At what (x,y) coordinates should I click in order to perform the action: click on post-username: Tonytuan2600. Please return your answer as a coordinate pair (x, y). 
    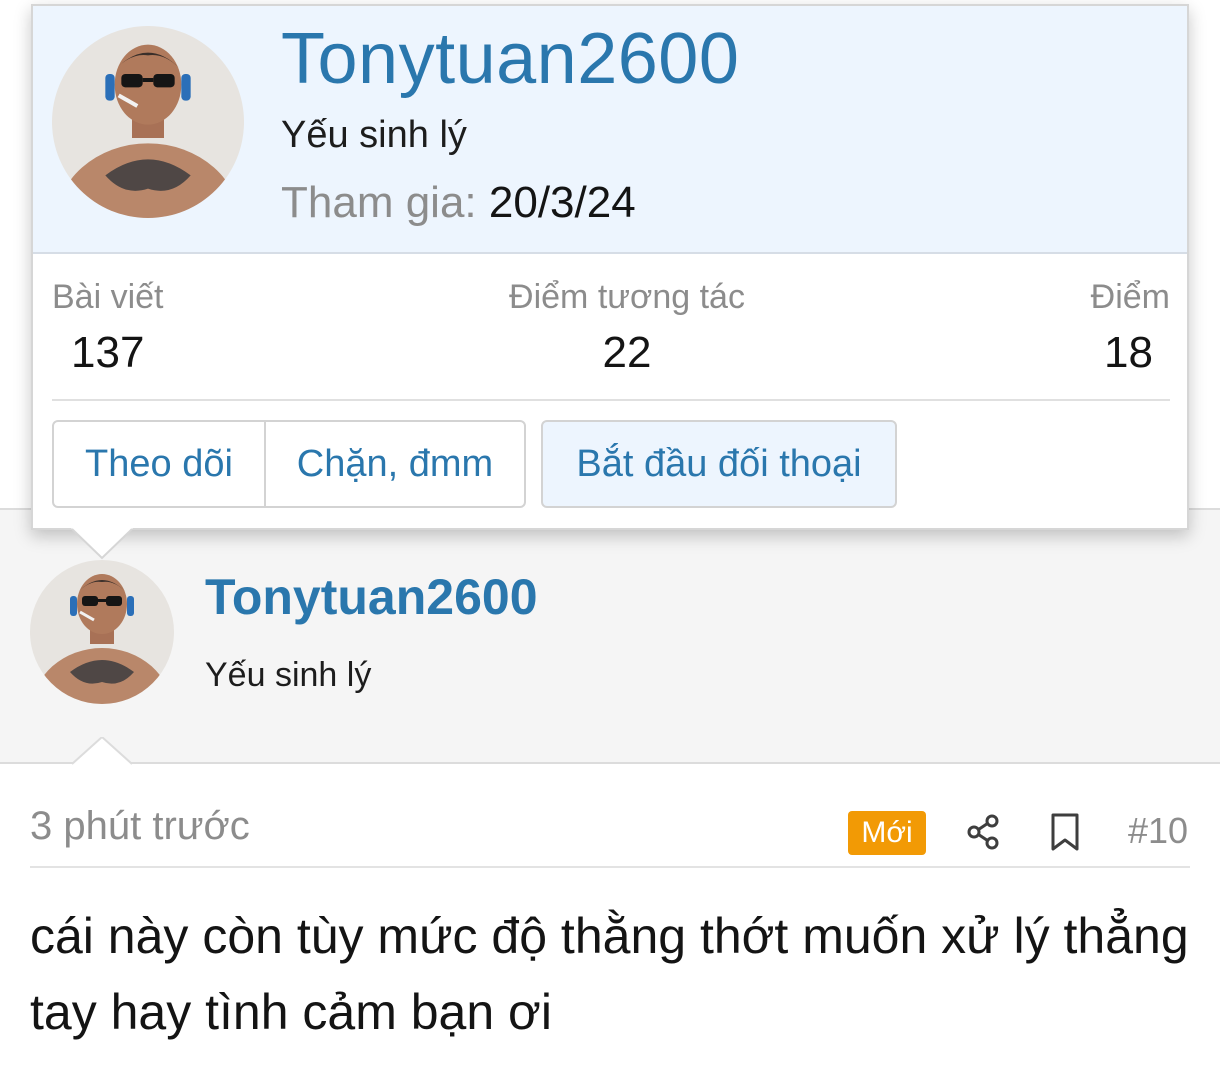
    Looking at the image, I should click on (371, 597).